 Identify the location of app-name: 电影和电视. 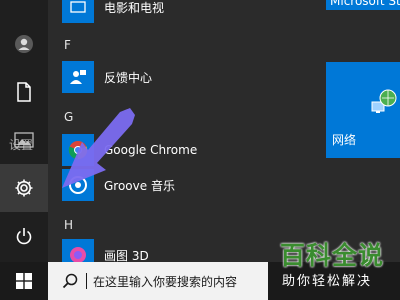
(134, 7).